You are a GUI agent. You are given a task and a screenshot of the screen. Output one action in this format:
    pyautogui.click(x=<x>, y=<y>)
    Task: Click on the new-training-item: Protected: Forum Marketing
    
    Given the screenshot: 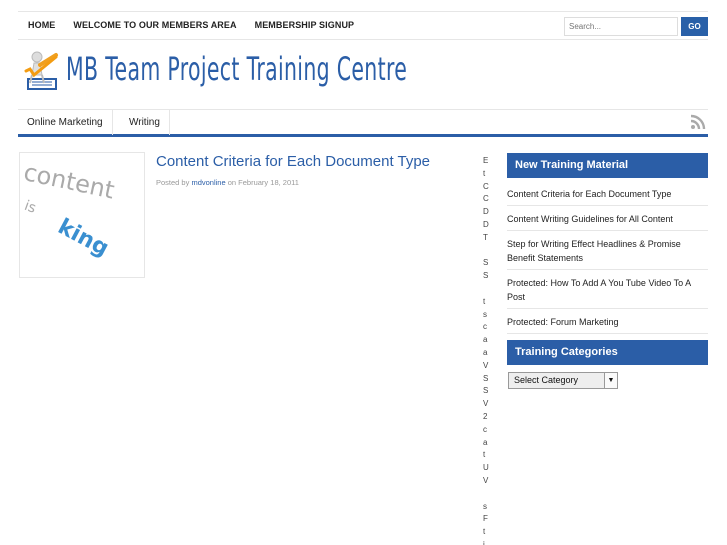 What is the action you would take?
    pyautogui.click(x=607, y=321)
    